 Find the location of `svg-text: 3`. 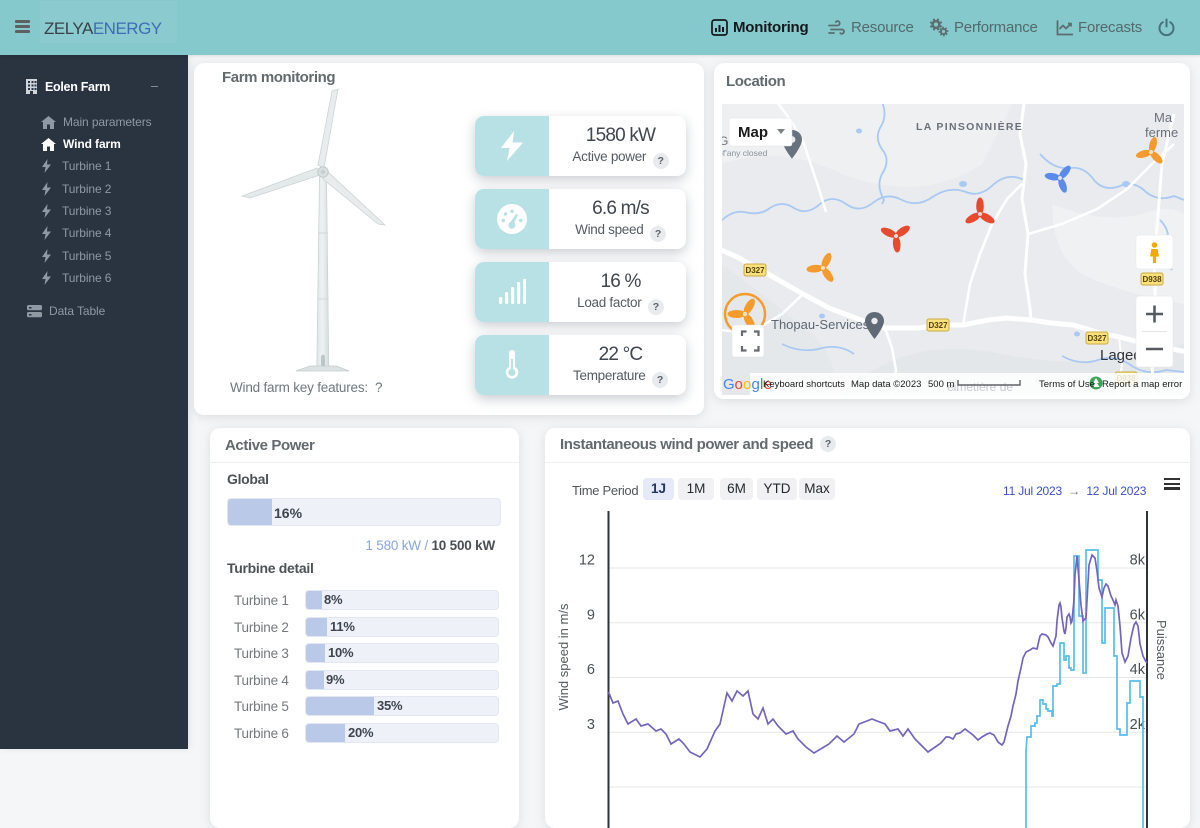

svg-text: 3 is located at coordinates (591, 725).